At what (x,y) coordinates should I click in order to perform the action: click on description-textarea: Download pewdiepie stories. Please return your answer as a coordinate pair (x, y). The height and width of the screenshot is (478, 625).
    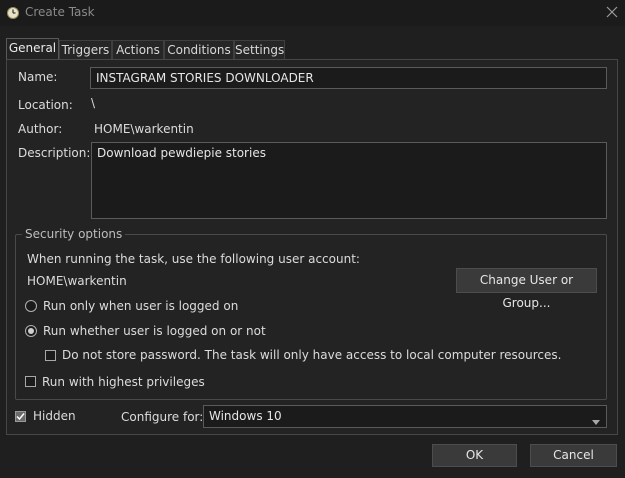
    Looking at the image, I should click on (349, 180).